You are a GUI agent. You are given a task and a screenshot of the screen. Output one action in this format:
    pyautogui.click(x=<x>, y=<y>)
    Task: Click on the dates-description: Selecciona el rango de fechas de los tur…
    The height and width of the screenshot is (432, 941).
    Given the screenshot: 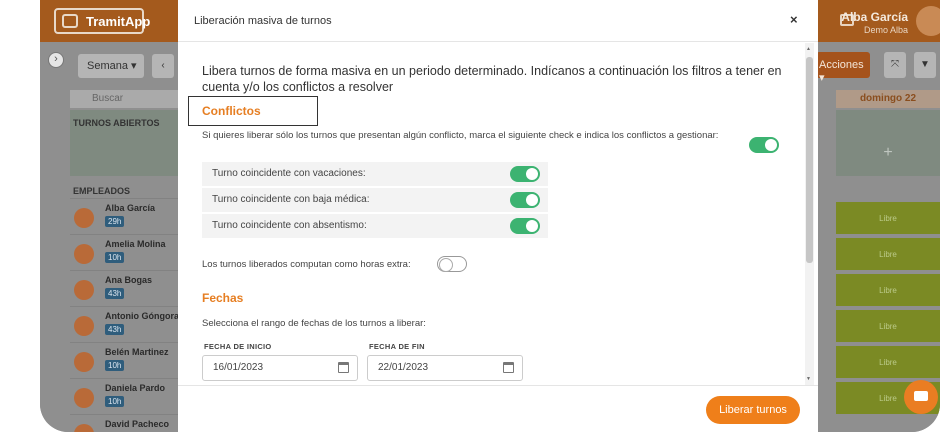 What is the action you would take?
    pyautogui.click(x=314, y=323)
    